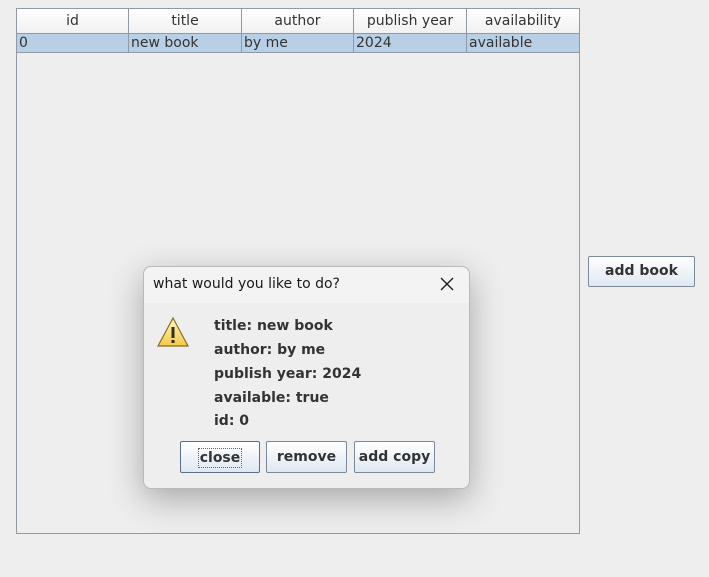 The image size is (709, 577). What do you see at coordinates (185, 21) in the screenshot?
I see `column-header-title: title` at bounding box center [185, 21].